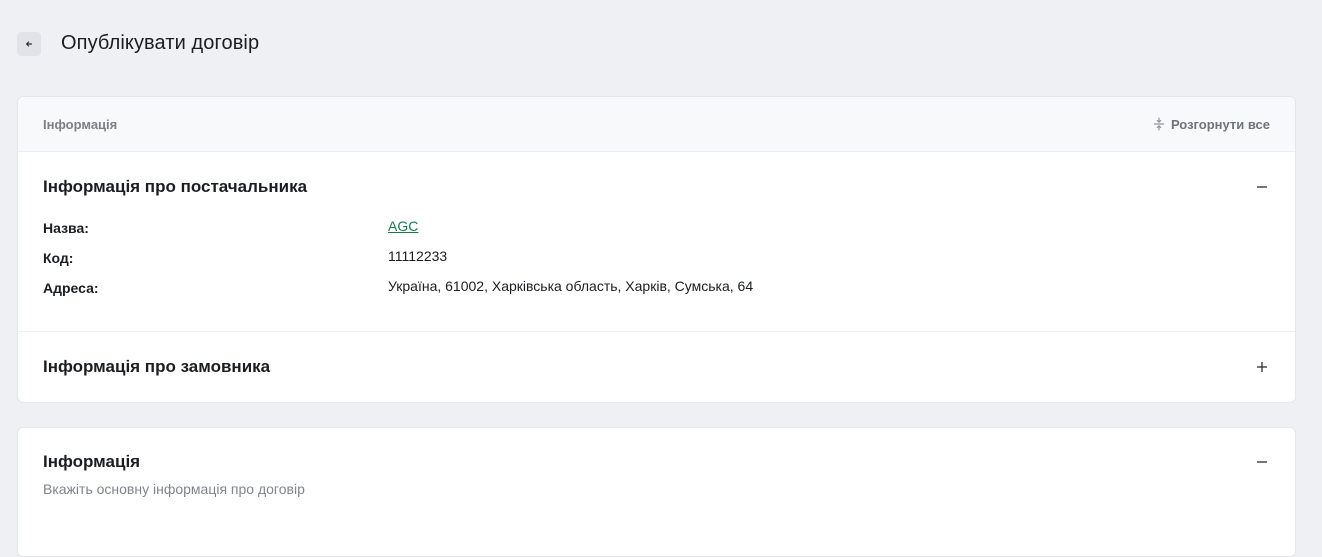 This screenshot has height=557, width=1322. Describe the element at coordinates (403, 226) in the screenshot. I see `supplier-name-link: AGC` at that location.